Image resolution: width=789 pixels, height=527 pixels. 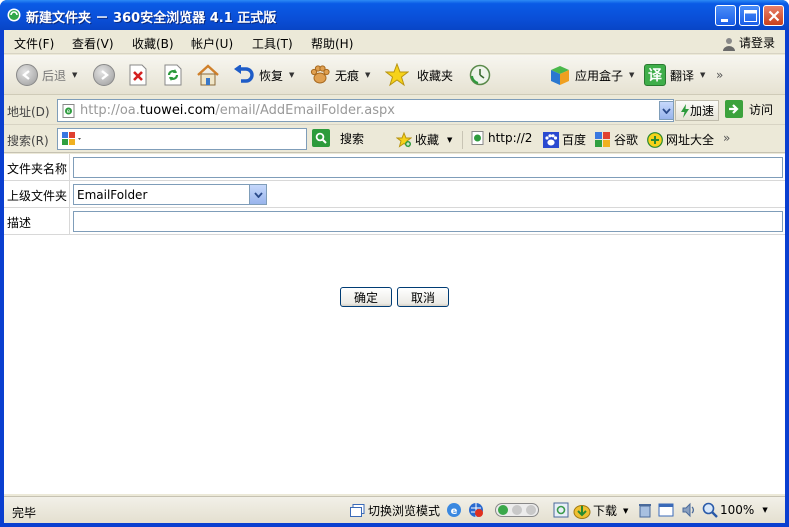 I want to click on speed-mode-button, so click(x=476, y=510).